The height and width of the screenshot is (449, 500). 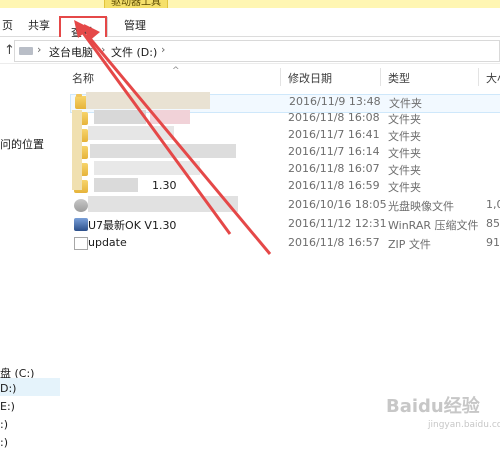 I want to click on baidu-watermark-url: jingyan.baidu.com, so click(x=464, y=425).